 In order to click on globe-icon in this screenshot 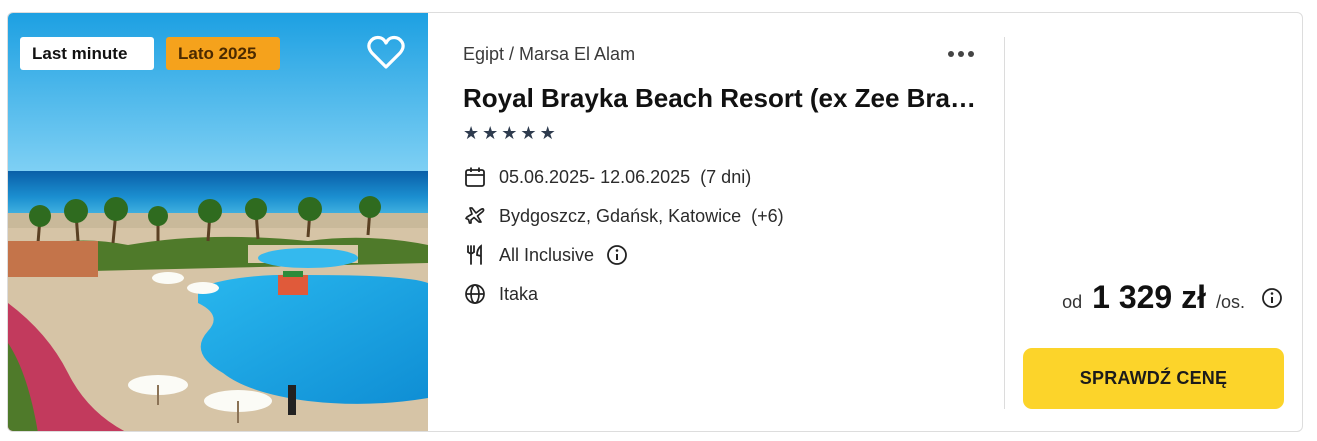, I will do `click(475, 294)`.